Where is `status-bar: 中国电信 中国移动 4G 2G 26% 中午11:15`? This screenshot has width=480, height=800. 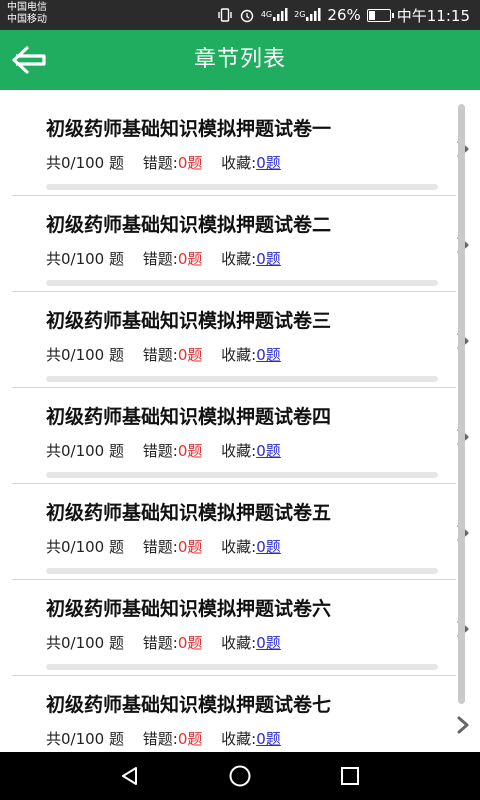
status-bar: 中国电信 中国移动 4G 2G 26% 中午11:15 is located at coordinates (240, 15).